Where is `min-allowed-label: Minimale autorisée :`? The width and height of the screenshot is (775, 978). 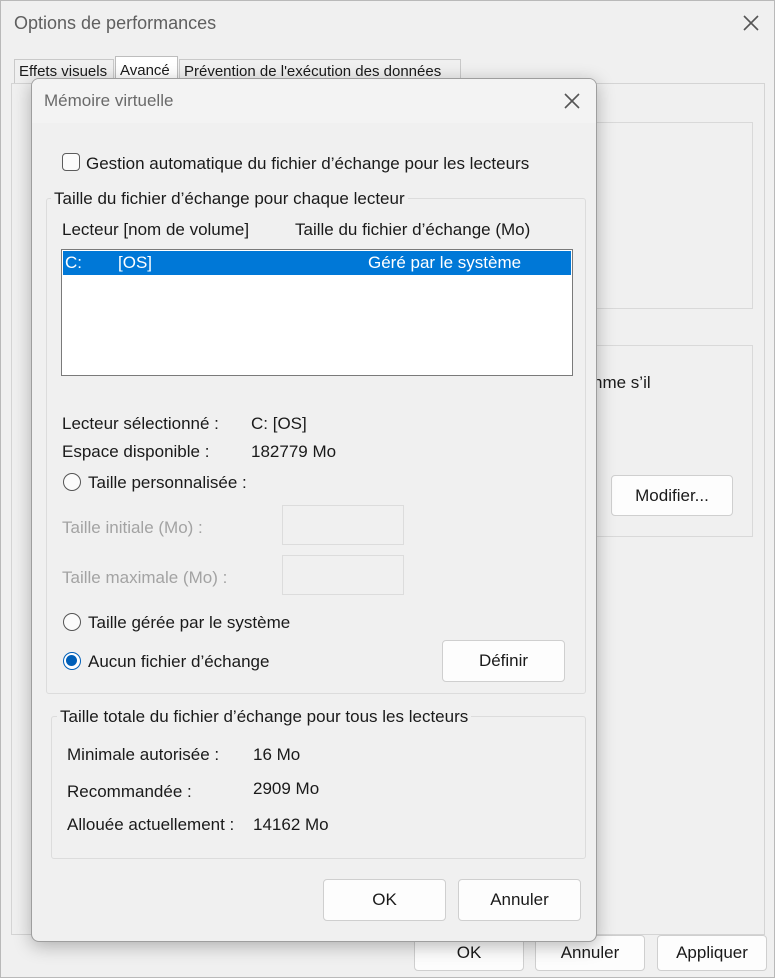 min-allowed-label: Minimale autorisée : is located at coordinates (143, 754).